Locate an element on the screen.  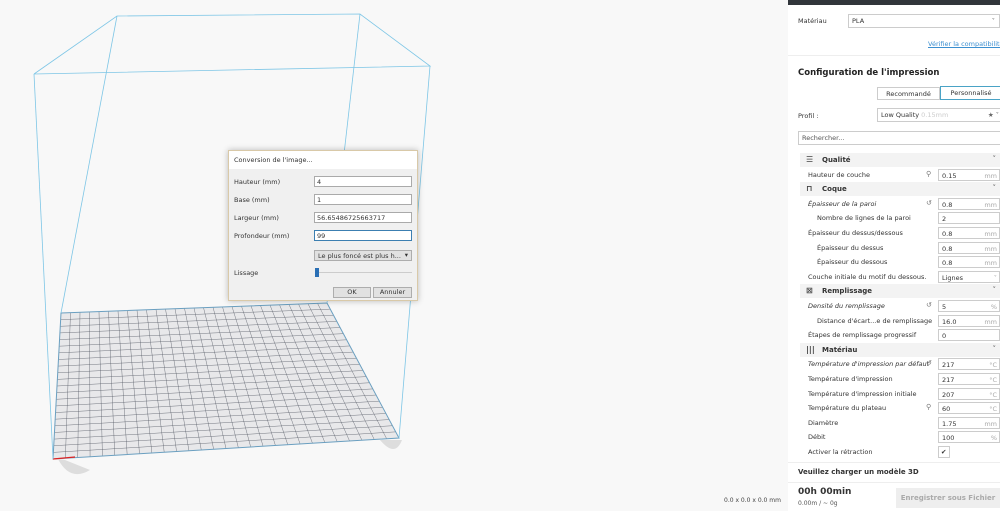
ok-button: OK is located at coordinates (352, 292).